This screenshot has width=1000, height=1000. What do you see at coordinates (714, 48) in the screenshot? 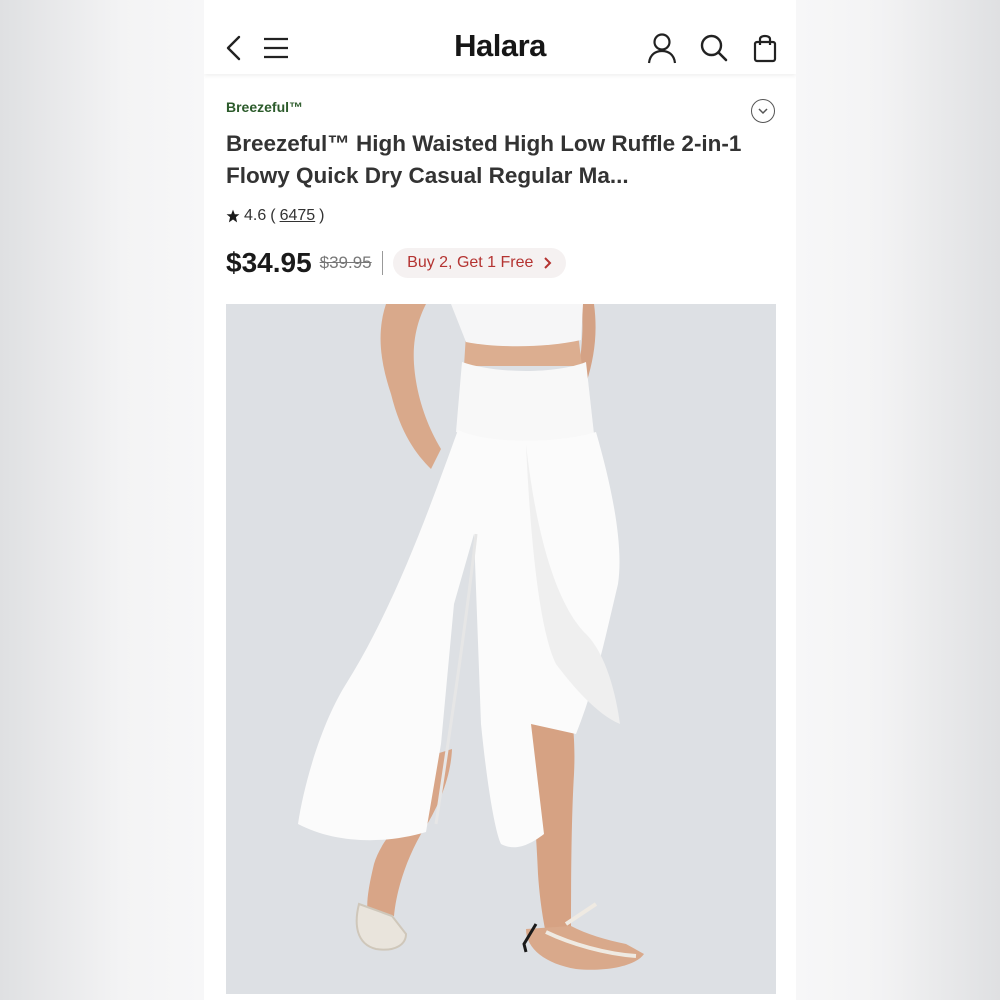
I see `search-icon` at bounding box center [714, 48].